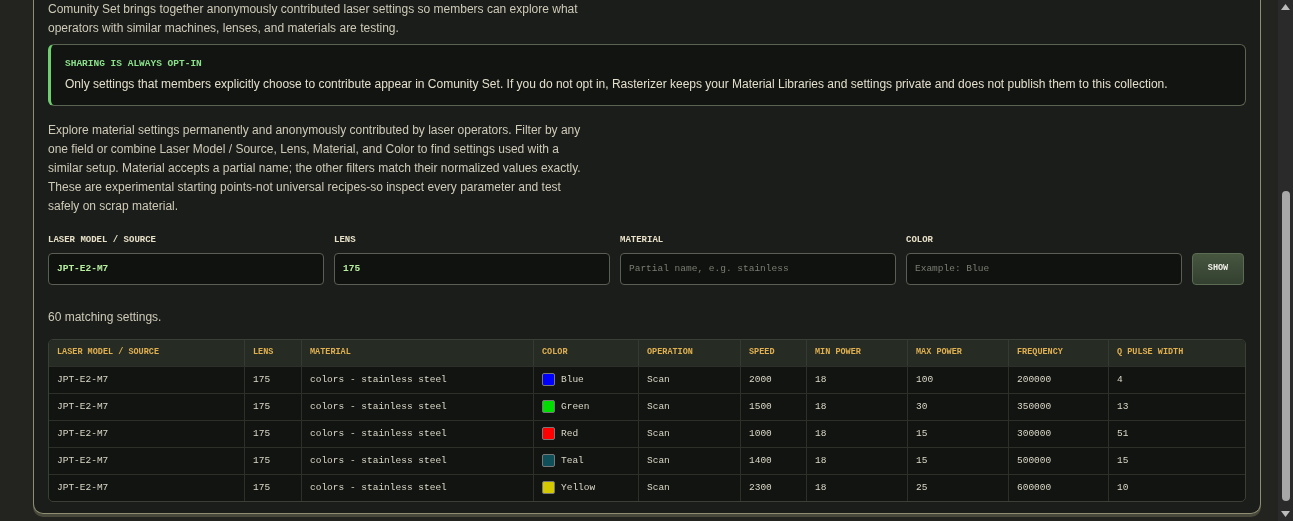 The height and width of the screenshot is (521, 1293). Describe the element at coordinates (925, 379) in the screenshot. I see `table-cell: 100` at that location.